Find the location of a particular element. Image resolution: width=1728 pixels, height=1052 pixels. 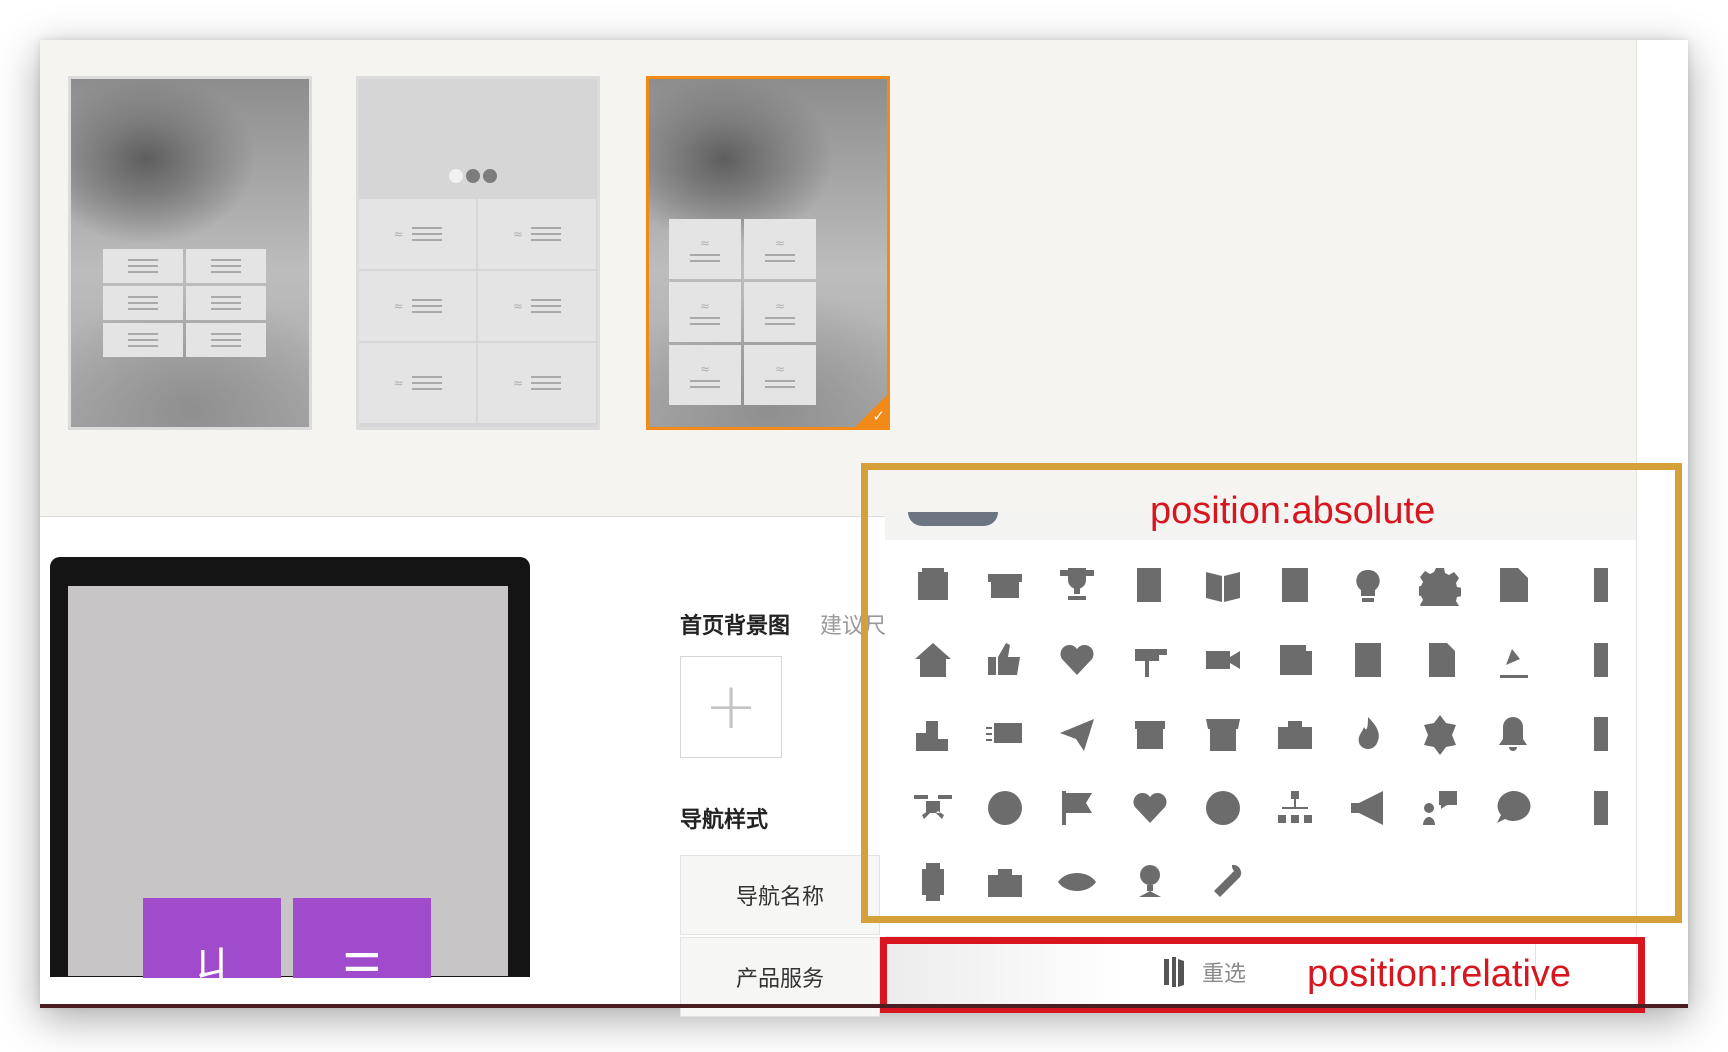

box-icon is located at coordinates (1150, 734).